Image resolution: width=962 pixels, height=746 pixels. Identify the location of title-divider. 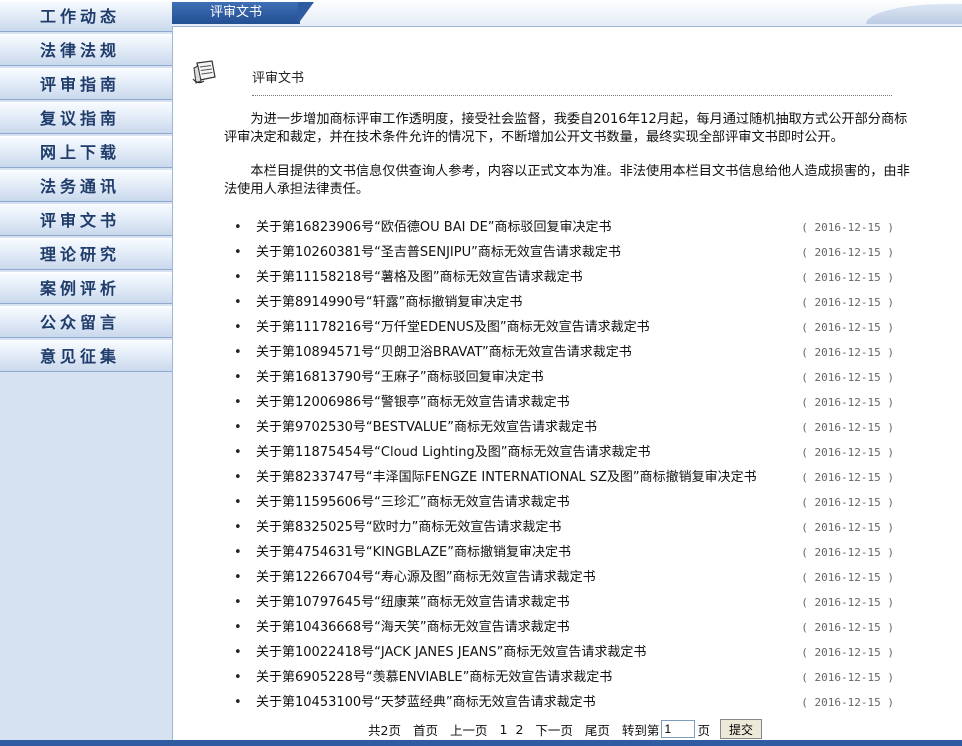
(572, 95).